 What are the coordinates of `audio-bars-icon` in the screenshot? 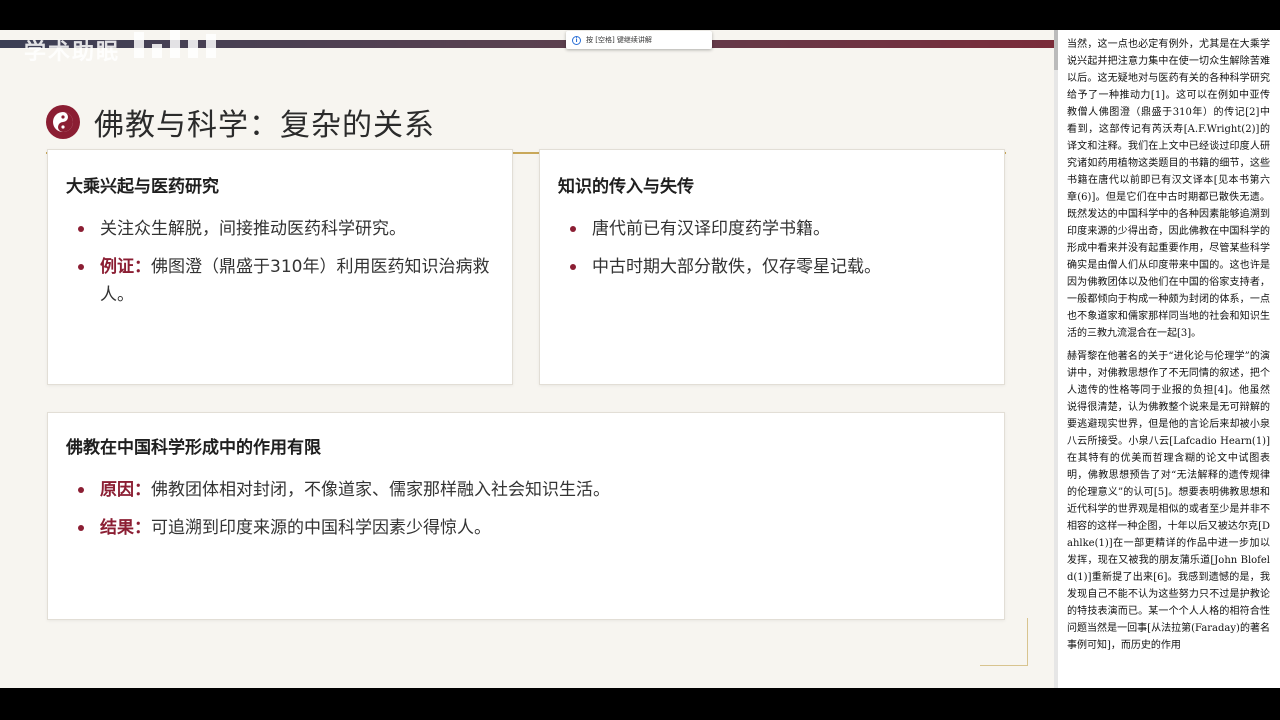 It's located at (180, 44).